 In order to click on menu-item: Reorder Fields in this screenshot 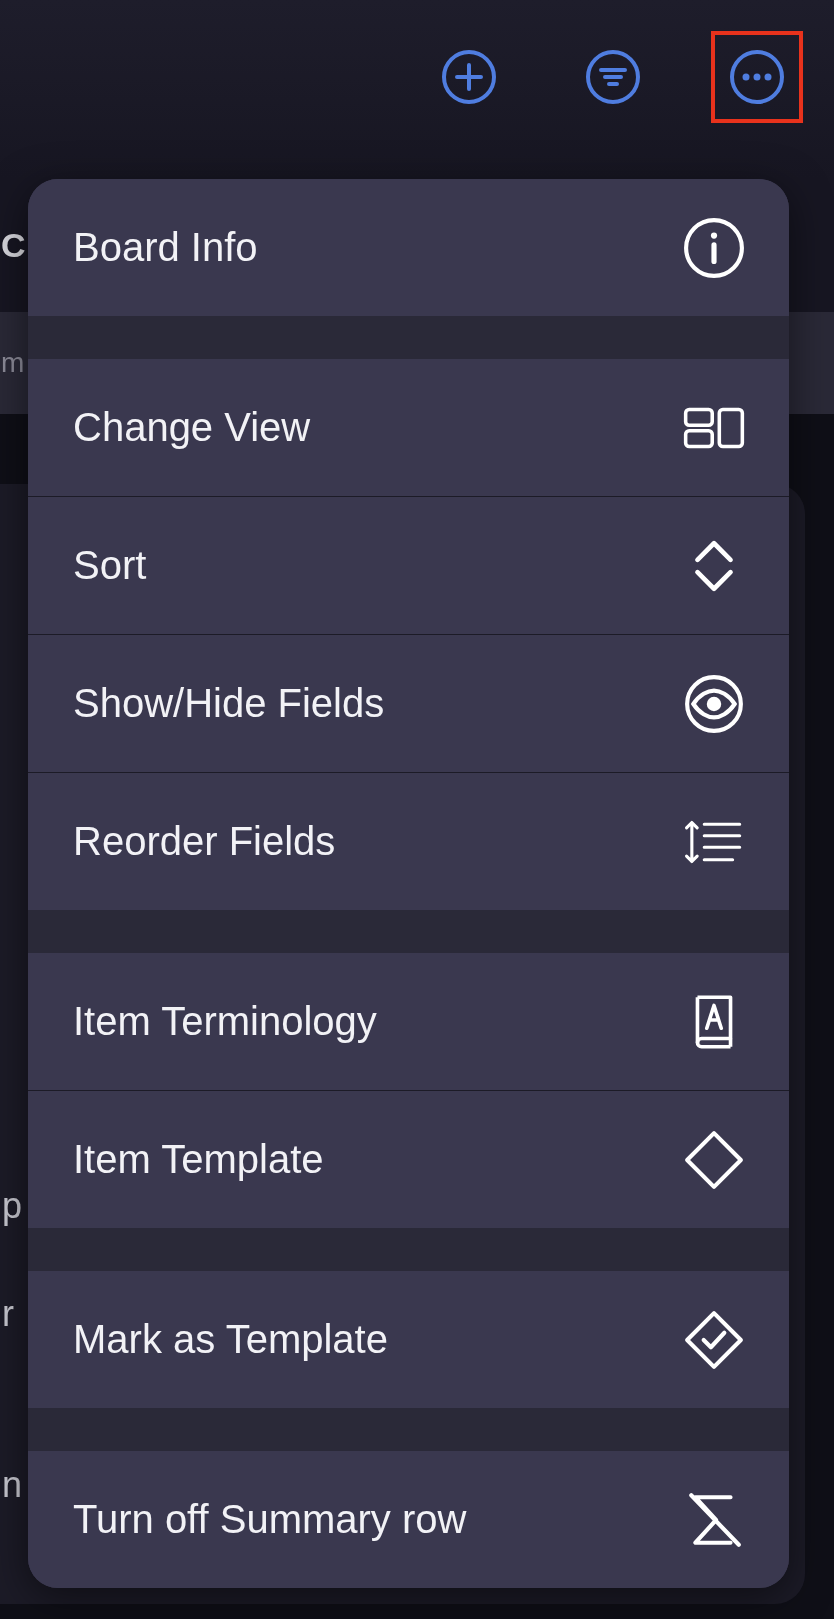, I will do `click(408, 841)`.